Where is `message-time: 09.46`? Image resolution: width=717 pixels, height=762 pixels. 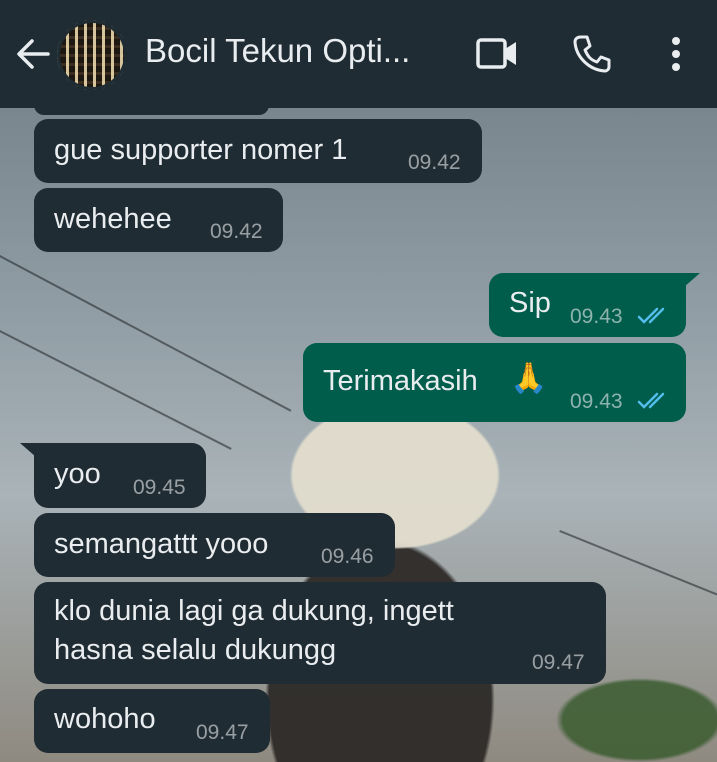
message-time: 09.46 is located at coordinates (347, 556).